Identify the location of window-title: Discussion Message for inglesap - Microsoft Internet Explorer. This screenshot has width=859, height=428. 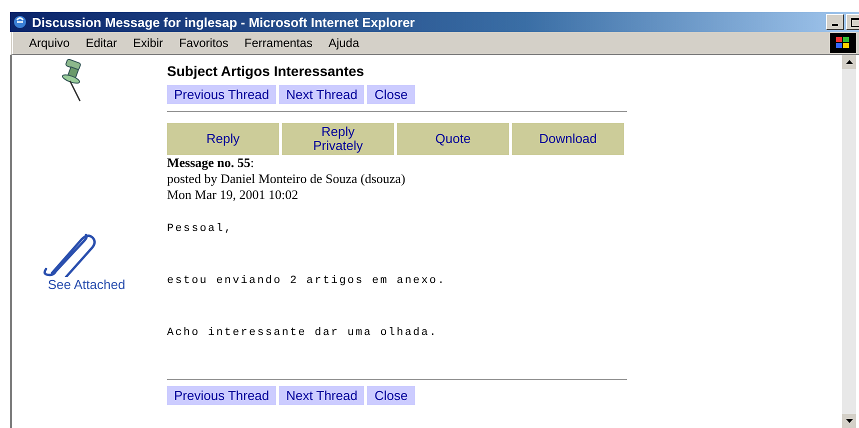
(223, 22).